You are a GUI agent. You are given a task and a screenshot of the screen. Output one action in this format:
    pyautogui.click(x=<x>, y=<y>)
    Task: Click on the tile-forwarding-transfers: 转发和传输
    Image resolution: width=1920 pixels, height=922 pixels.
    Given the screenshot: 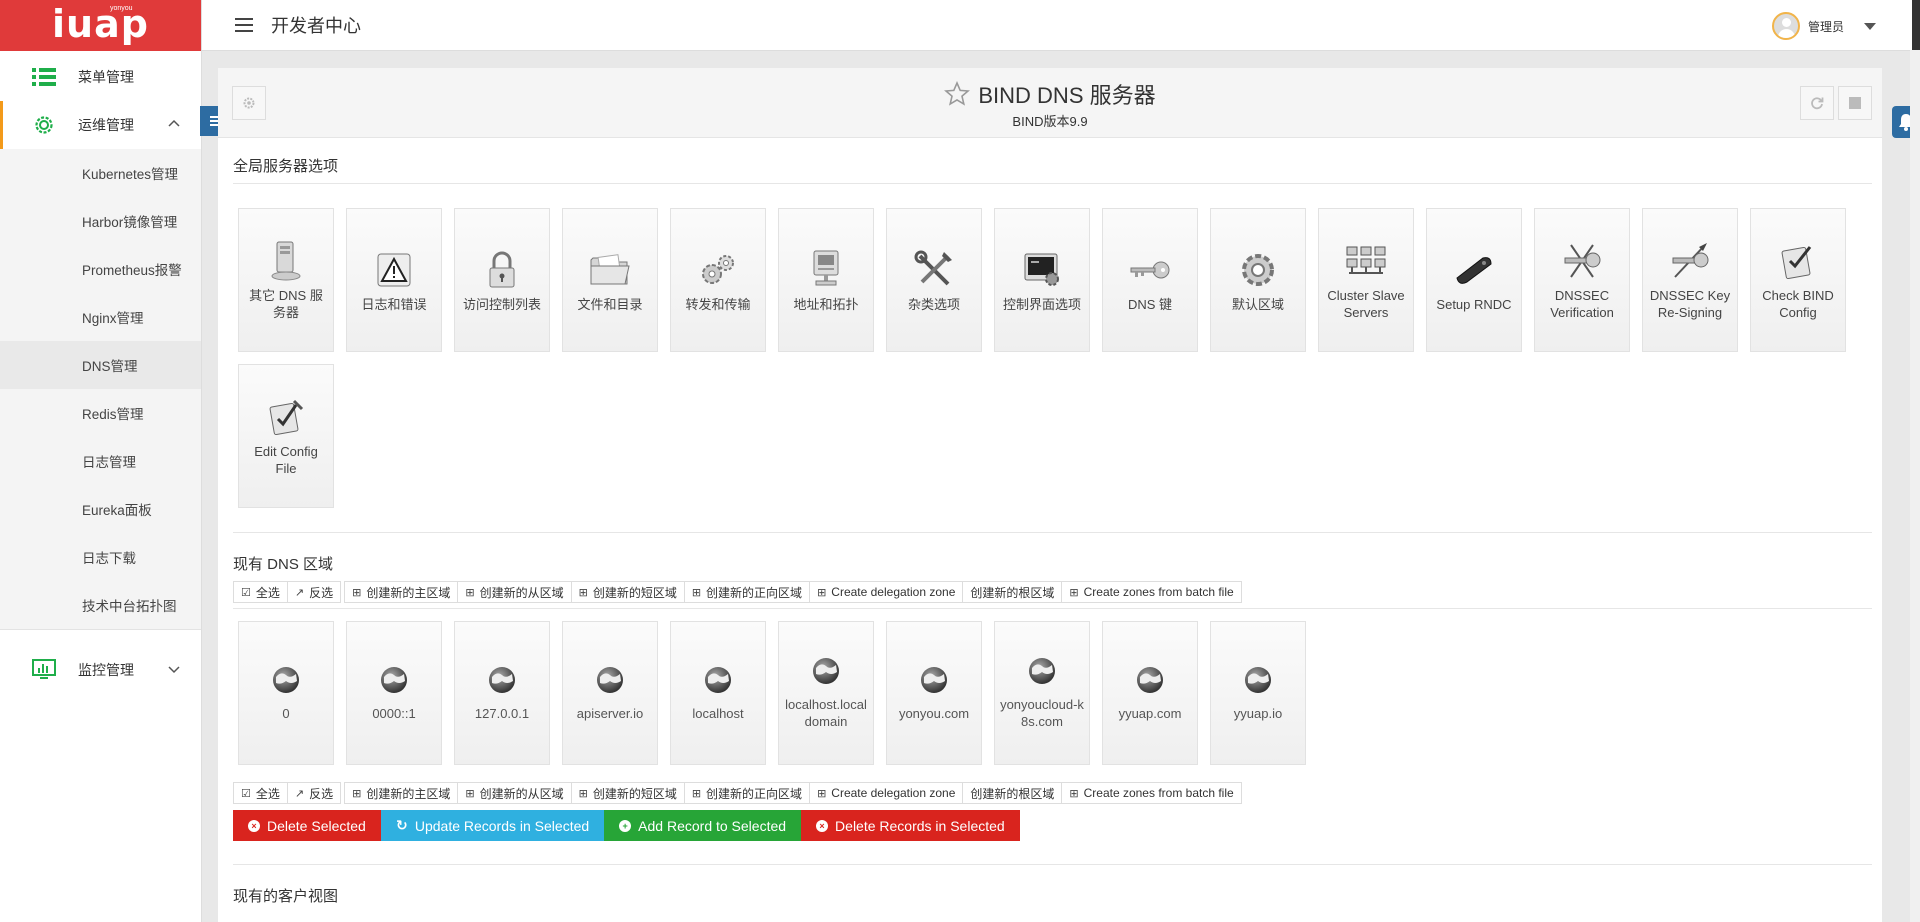 What is the action you would take?
    pyautogui.click(x=718, y=280)
    